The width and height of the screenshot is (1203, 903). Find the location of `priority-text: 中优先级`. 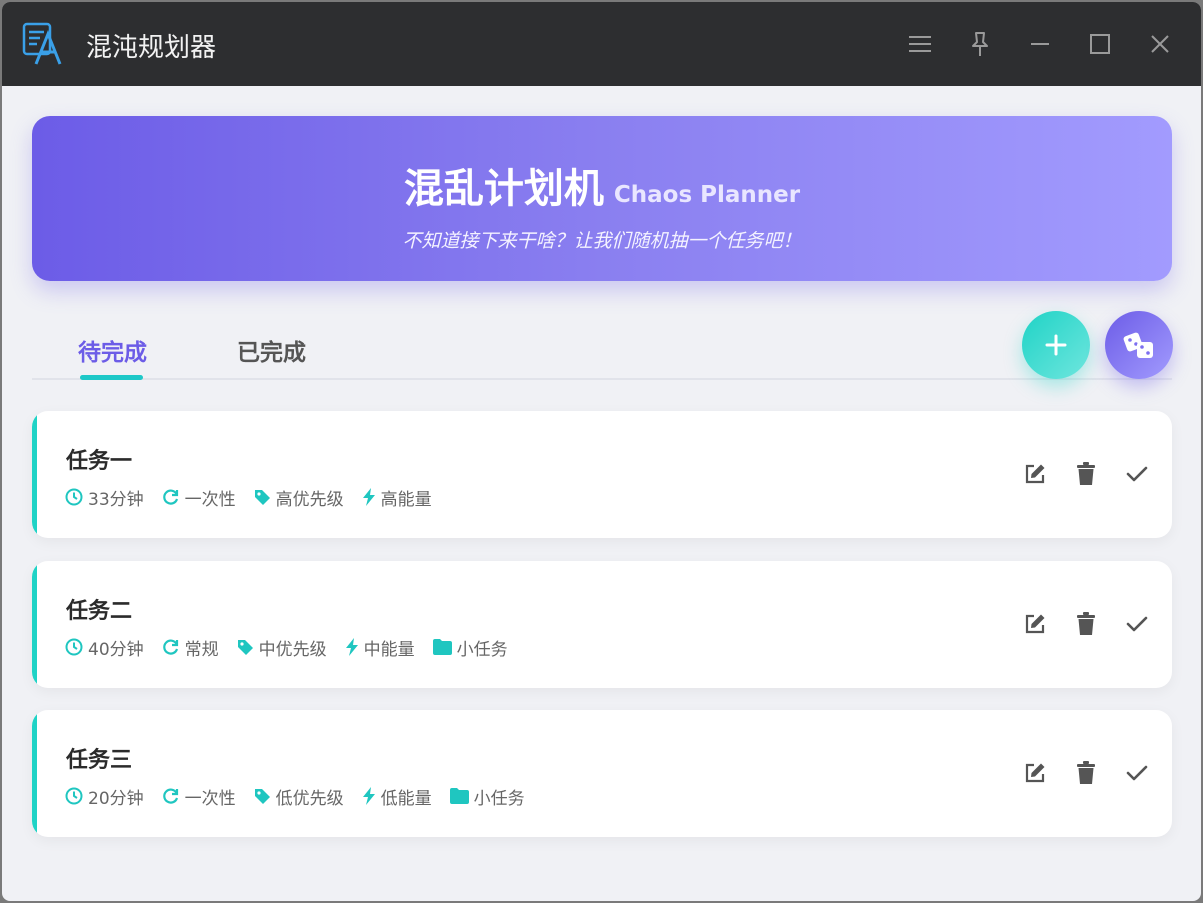

priority-text: 中优先级 is located at coordinates (292, 649).